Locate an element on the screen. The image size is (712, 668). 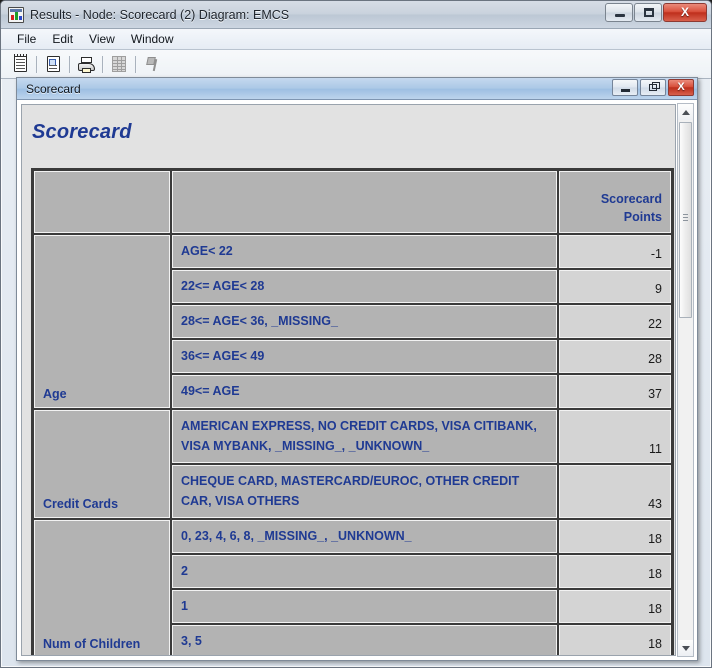
scroll-down-button is located at coordinates (685, 648).